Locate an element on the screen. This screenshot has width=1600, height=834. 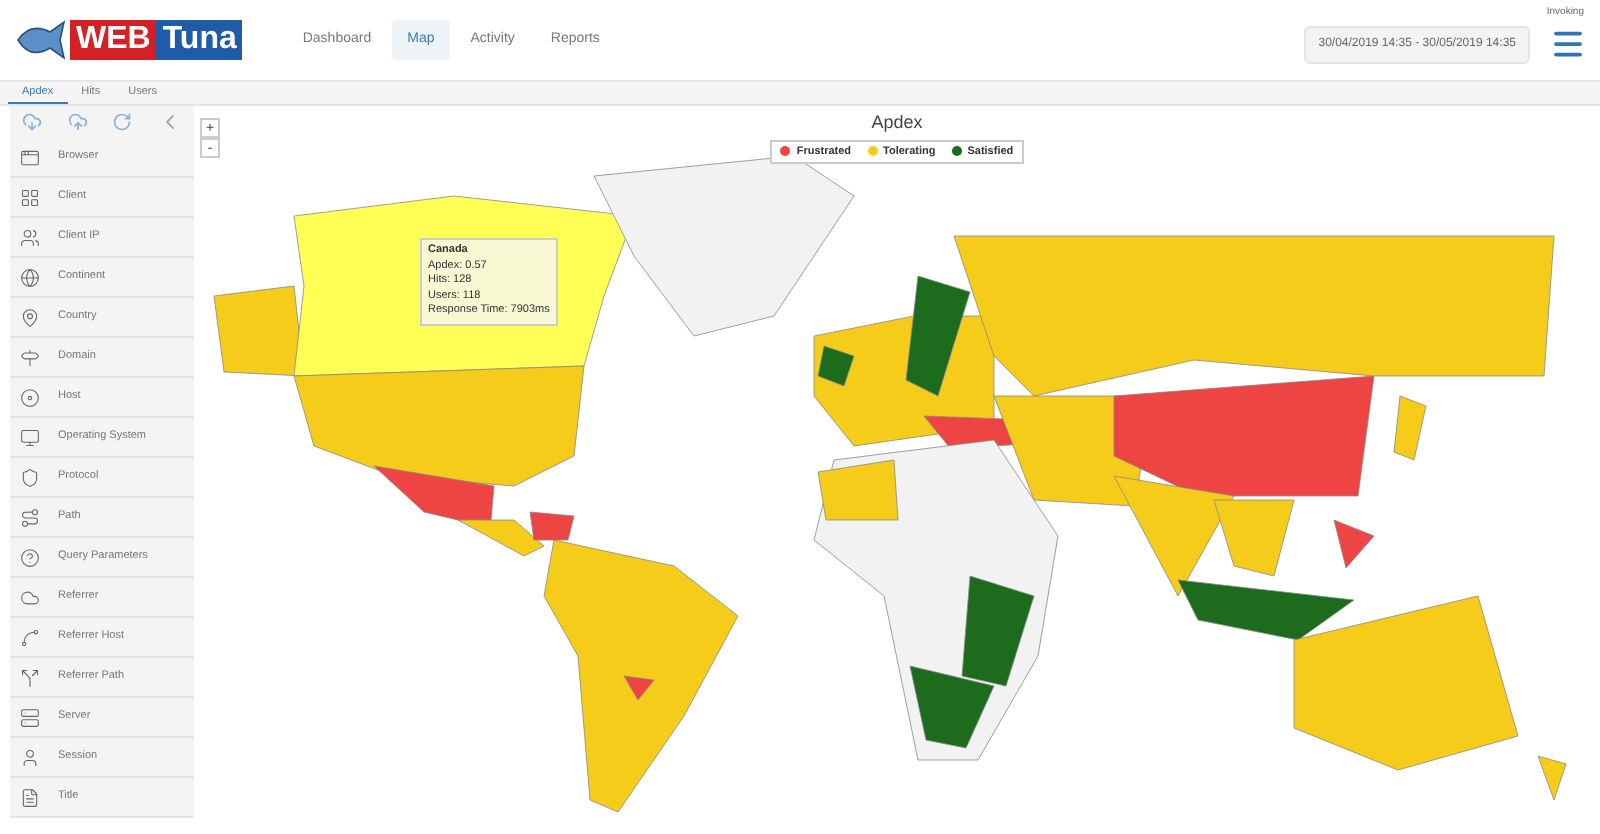
refresh-icon is located at coordinates (122, 122).